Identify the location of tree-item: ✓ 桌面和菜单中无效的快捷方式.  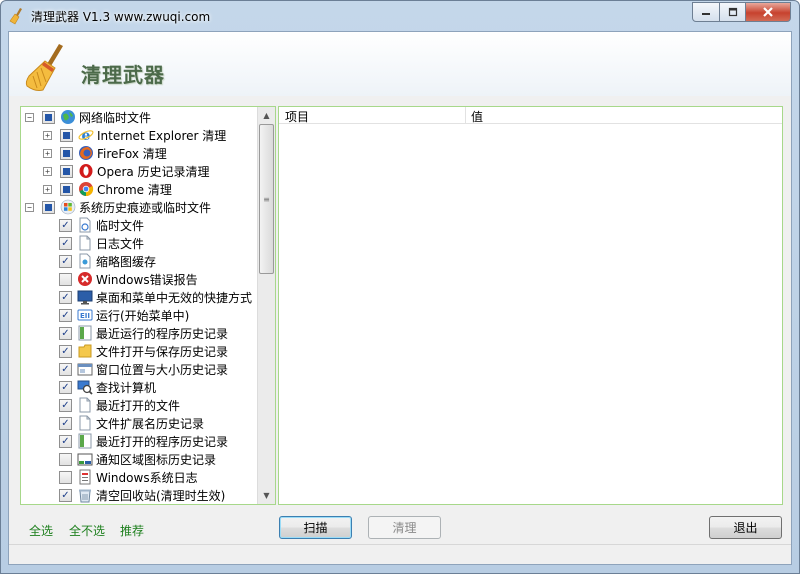
(167, 297).